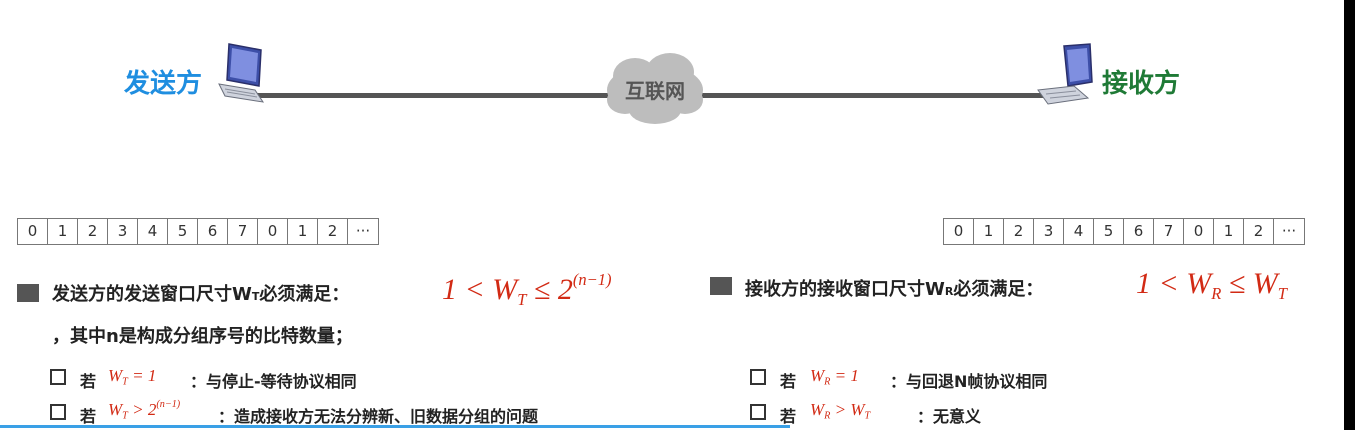  I want to click on case-description: ：与回退N帧协议相同, so click(969, 381).